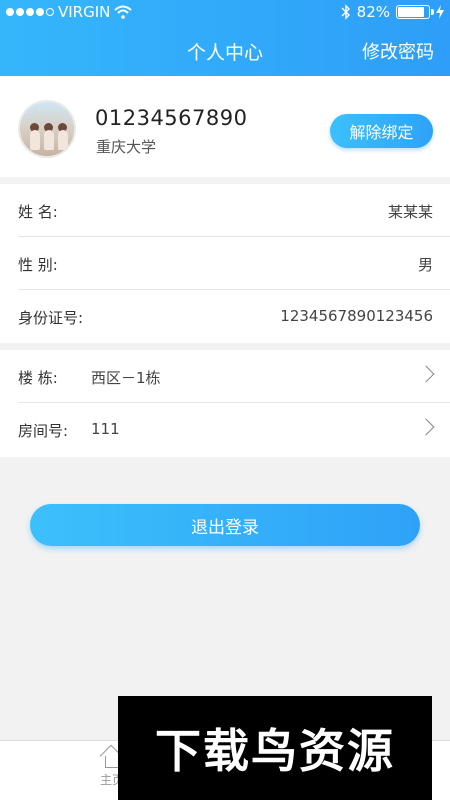 Image resolution: width=450 pixels, height=800 pixels. Describe the element at coordinates (30, 12) in the screenshot. I see `signal-dots-icon` at that location.